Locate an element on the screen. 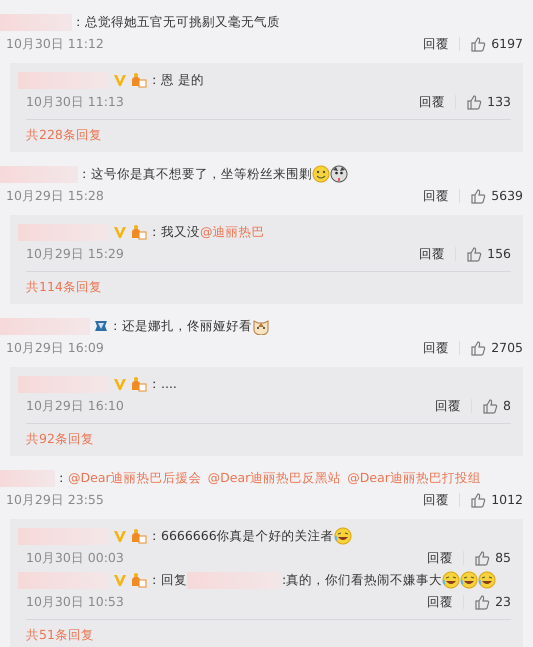 This screenshot has height=647, width=533. dog-emoji-icon is located at coordinates (339, 174).